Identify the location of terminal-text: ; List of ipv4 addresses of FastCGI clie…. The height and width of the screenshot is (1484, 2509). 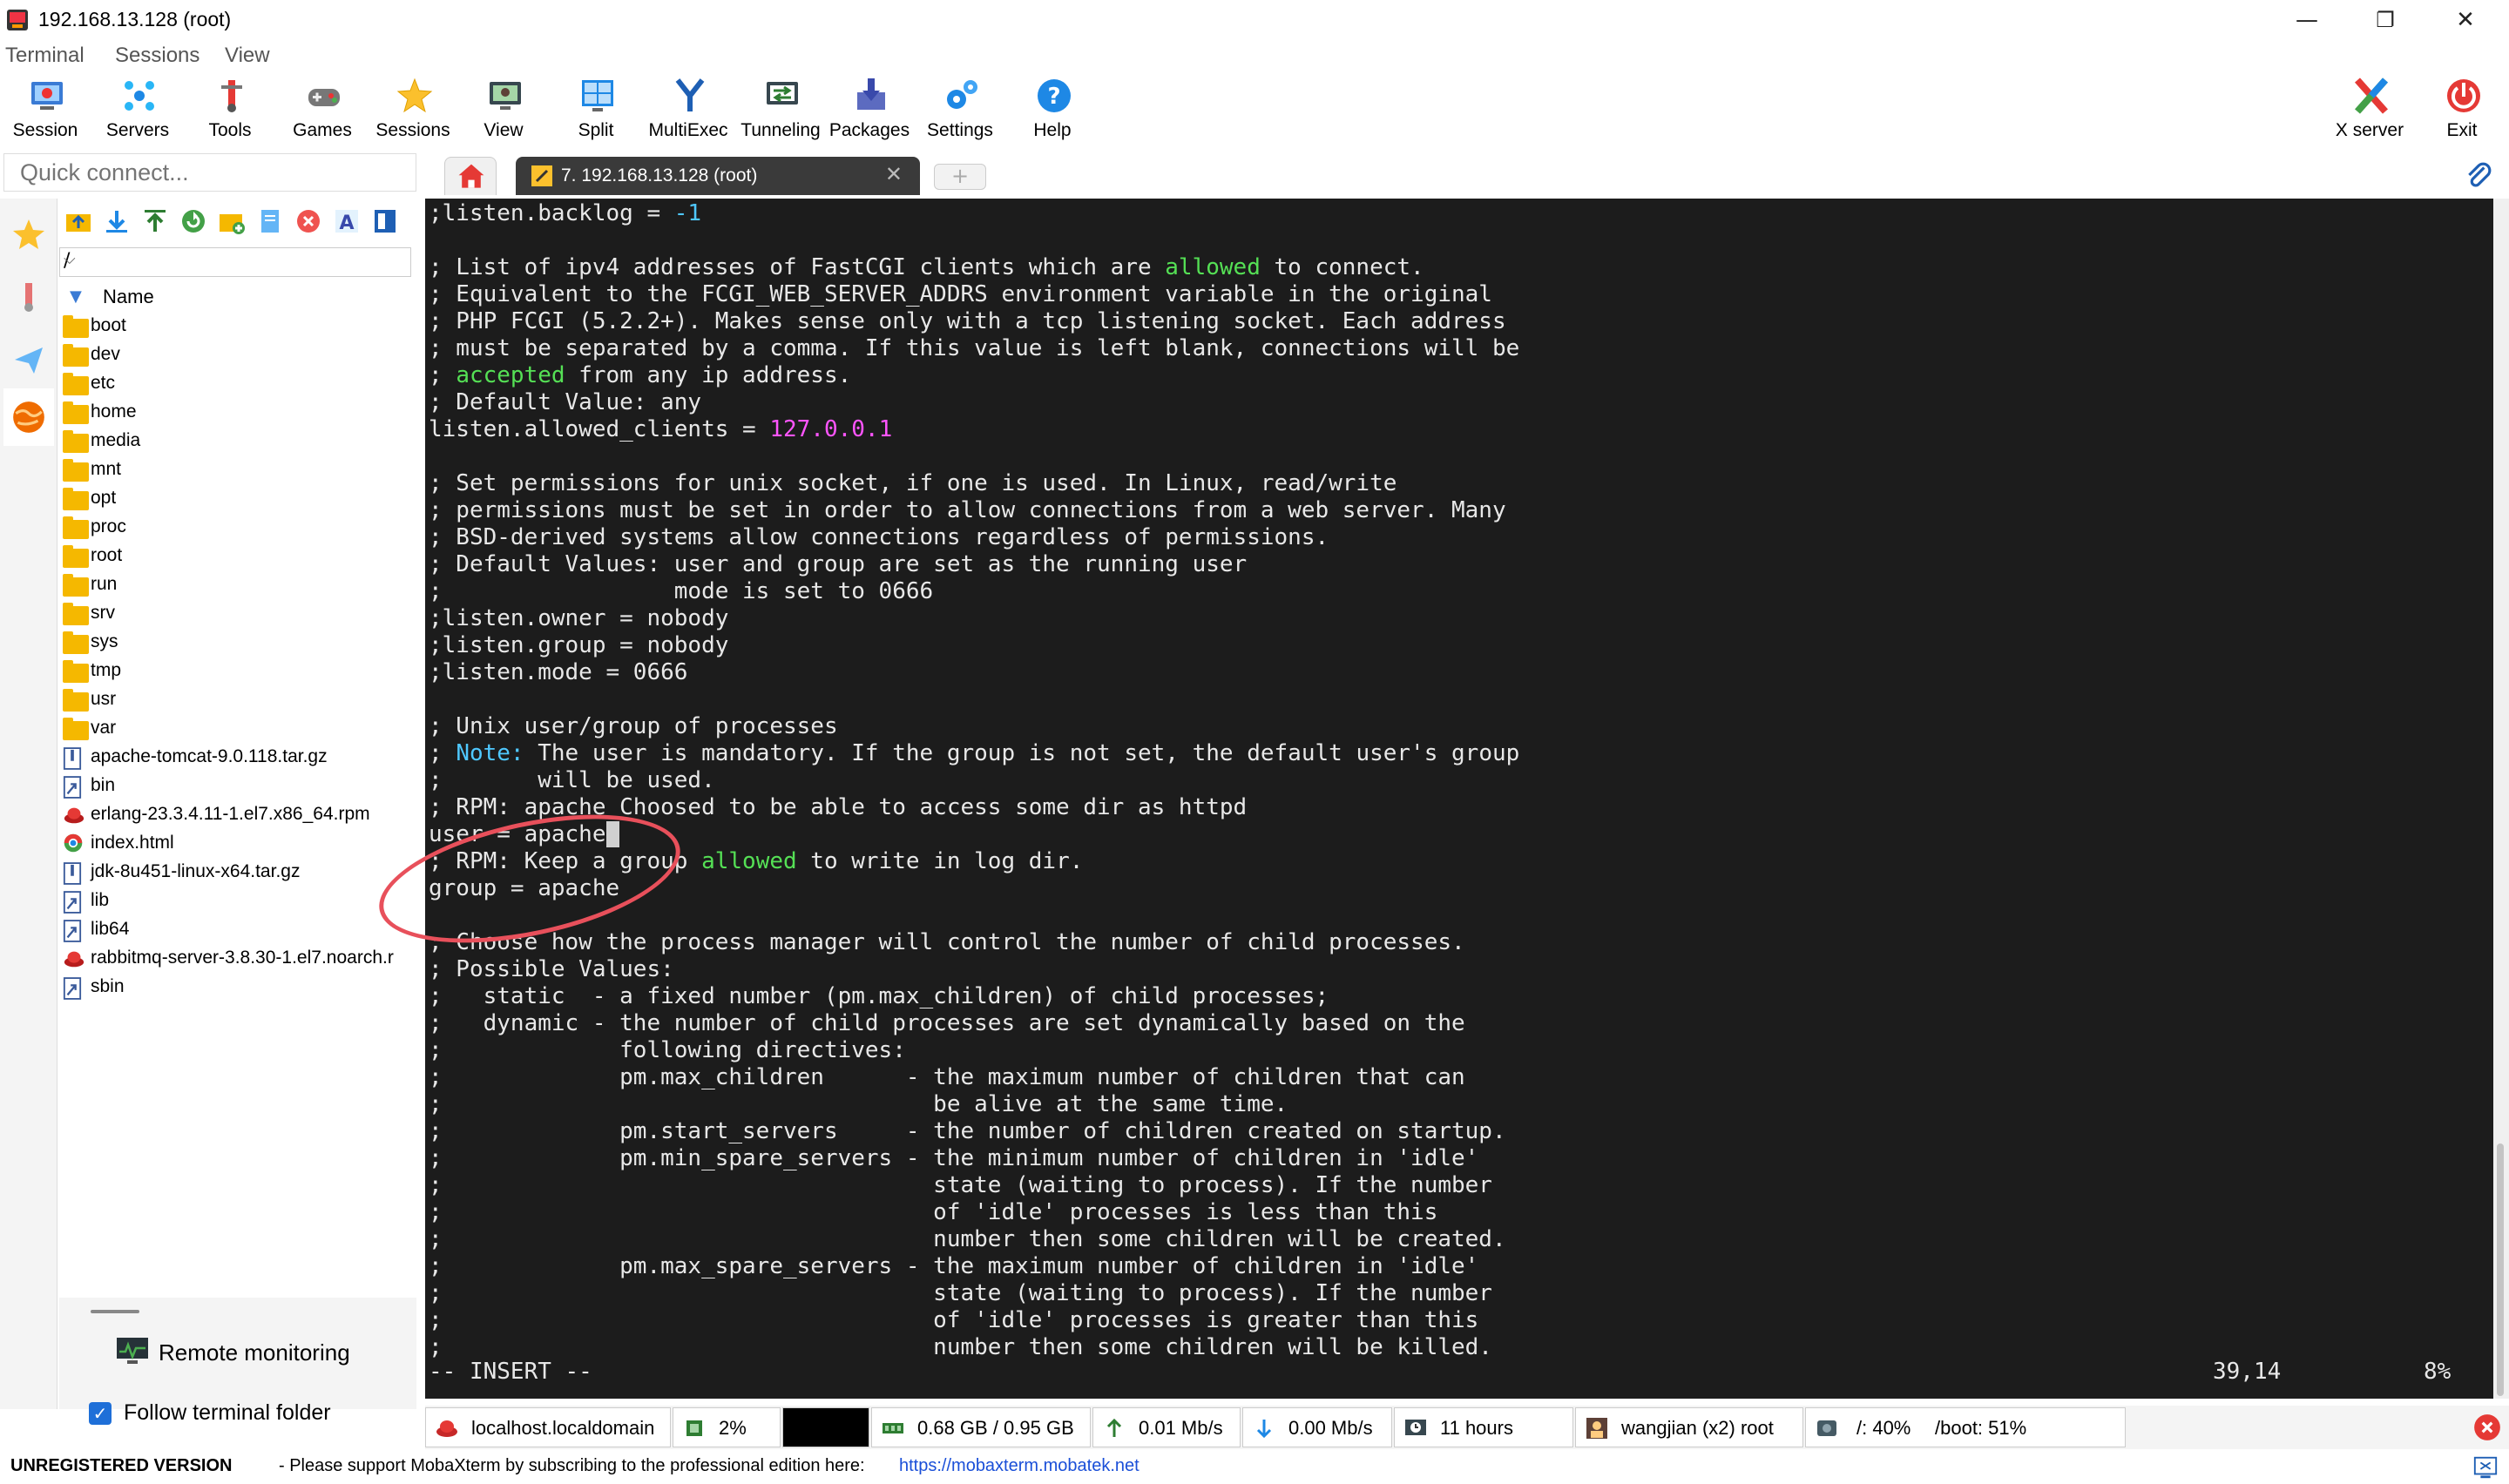
(797, 267).